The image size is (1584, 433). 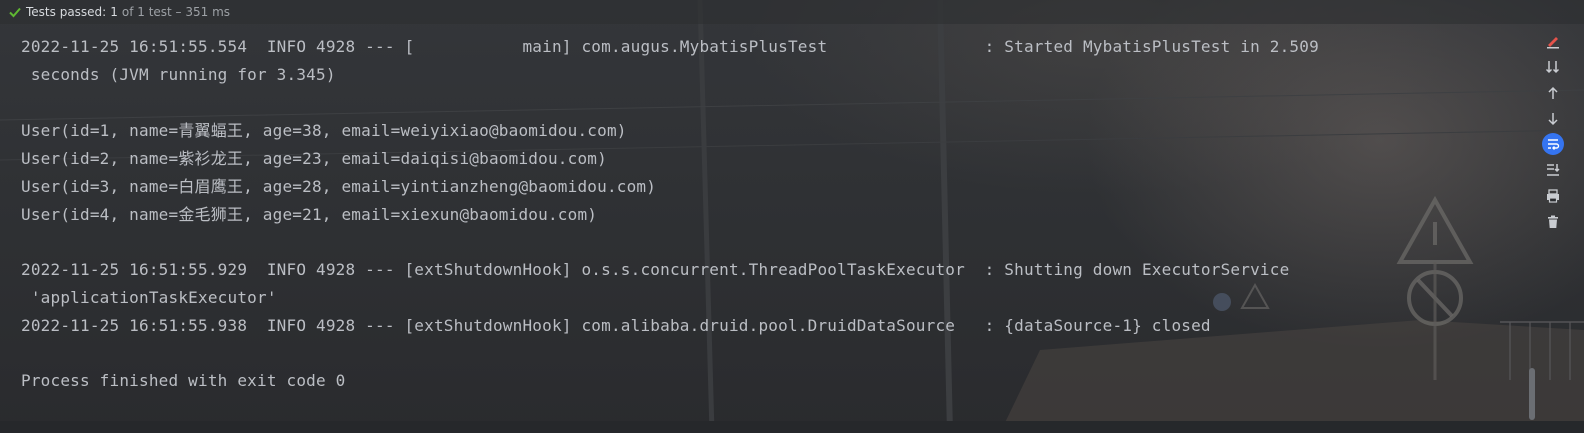 I want to click on status-detail: of 1 test – 351 ms, so click(x=176, y=12).